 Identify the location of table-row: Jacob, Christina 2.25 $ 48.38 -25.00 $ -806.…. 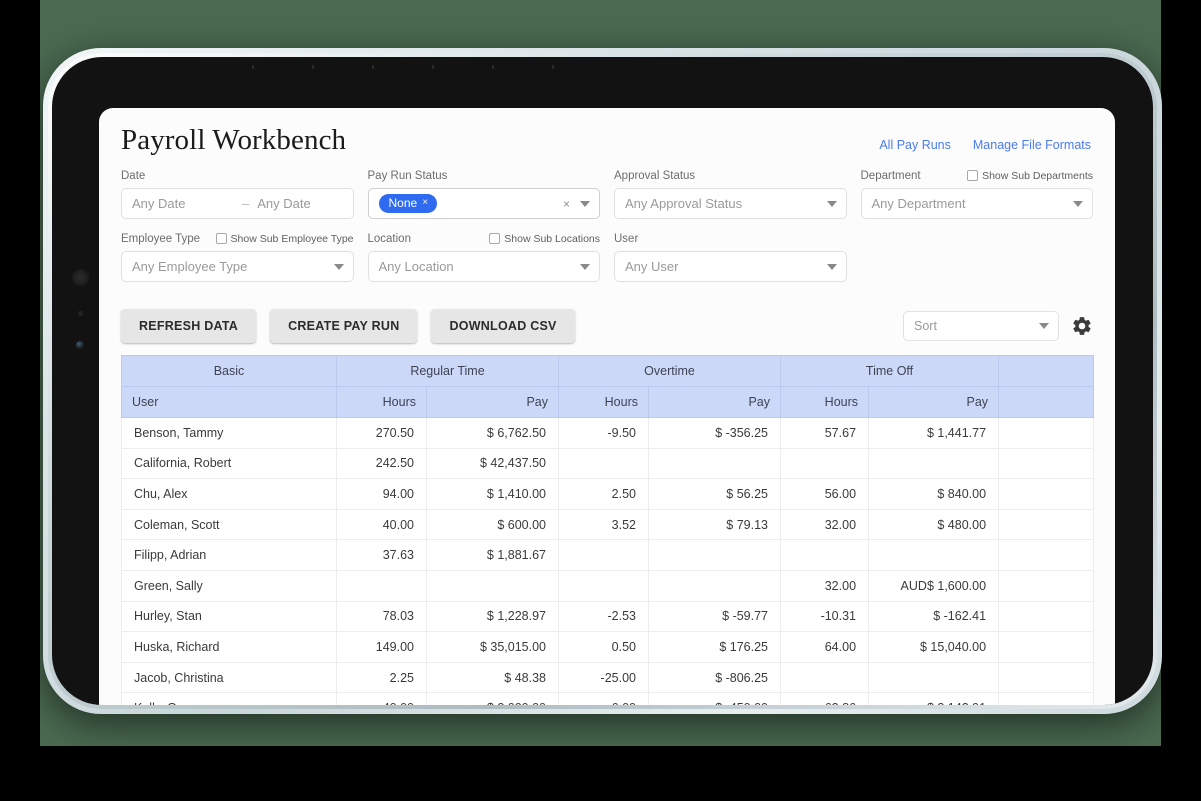
(608, 677).